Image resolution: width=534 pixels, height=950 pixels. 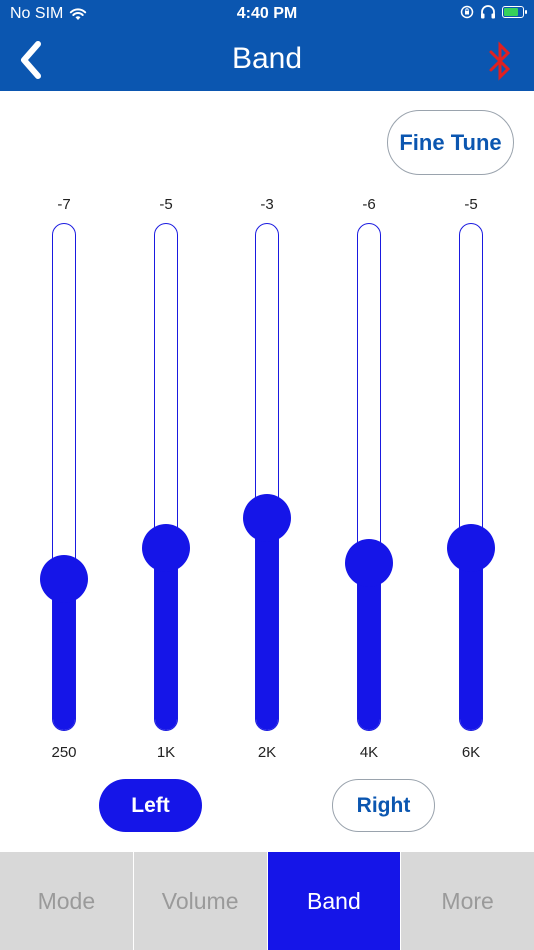 I want to click on status-time: 4:40 PM, so click(x=267, y=13).